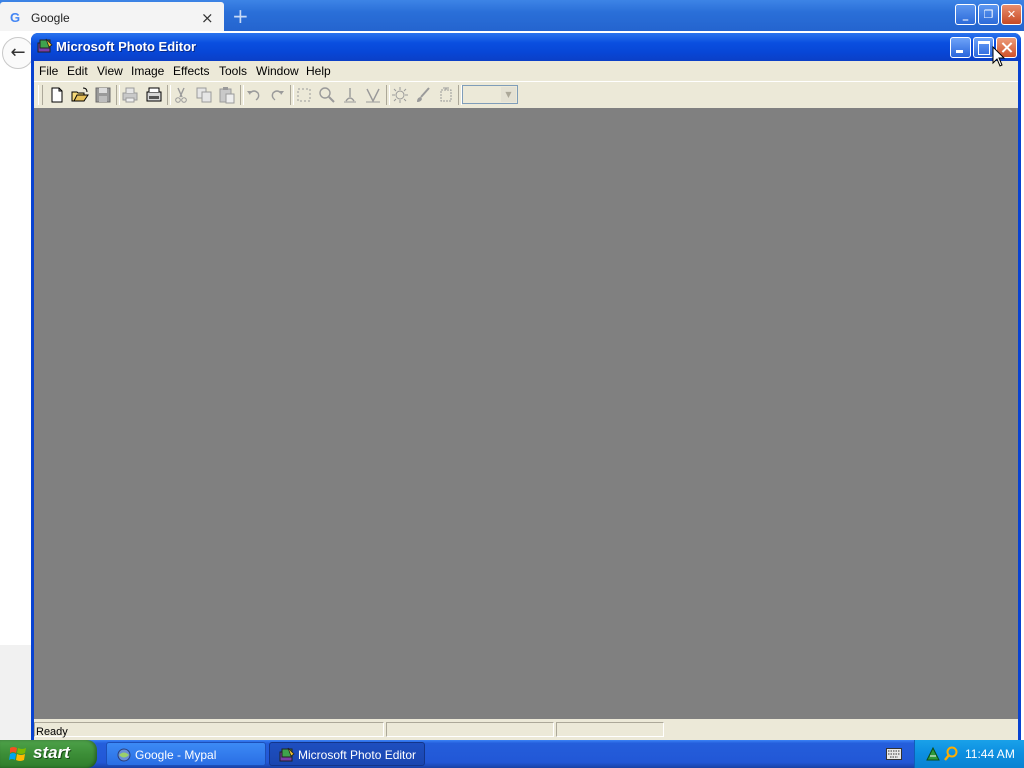  I want to click on google-favicon-icon: G, so click(15, 17).